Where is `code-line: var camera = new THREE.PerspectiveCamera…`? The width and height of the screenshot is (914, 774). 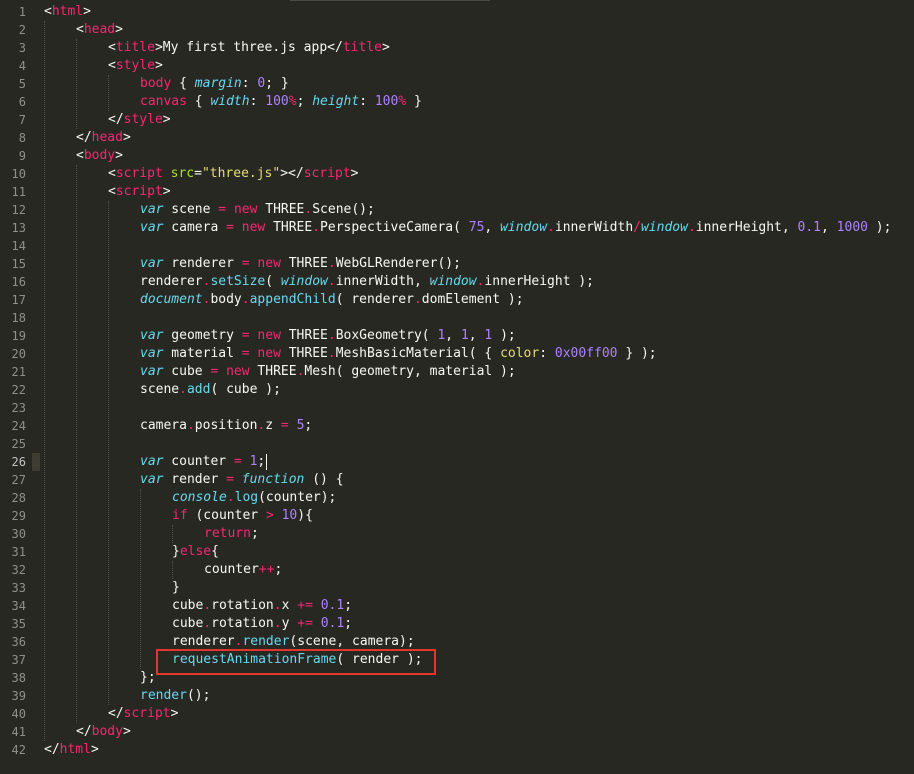
code-line: var camera = new THREE.PerspectiveCamera… is located at coordinates (515, 228).